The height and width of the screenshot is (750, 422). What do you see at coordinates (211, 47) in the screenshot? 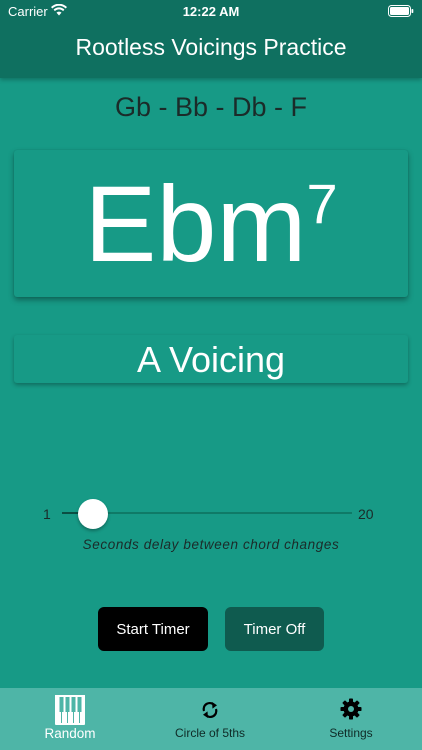
I see `page-title: Rootless Voicings Practice` at bounding box center [211, 47].